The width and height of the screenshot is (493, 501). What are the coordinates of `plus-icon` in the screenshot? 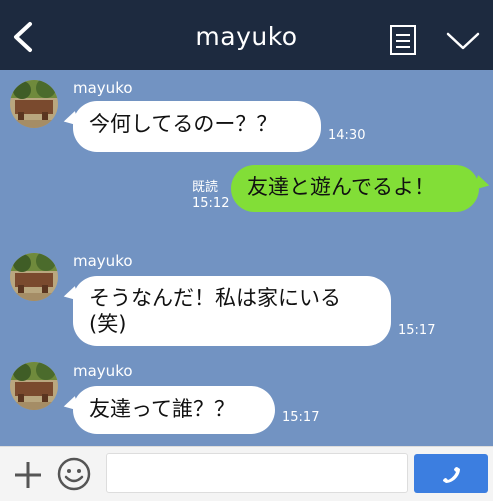 It's located at (28, 475).